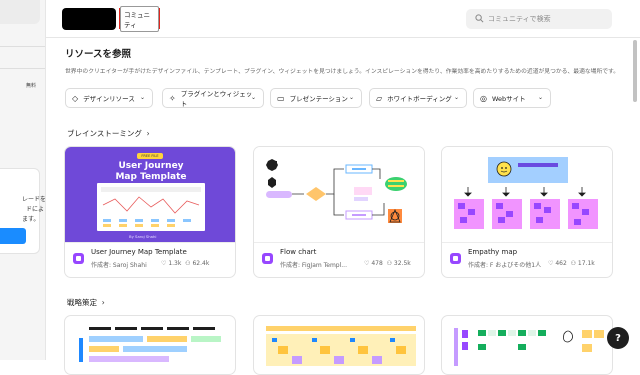  I want to click on card-title: Empathy map, so click(493, 252).